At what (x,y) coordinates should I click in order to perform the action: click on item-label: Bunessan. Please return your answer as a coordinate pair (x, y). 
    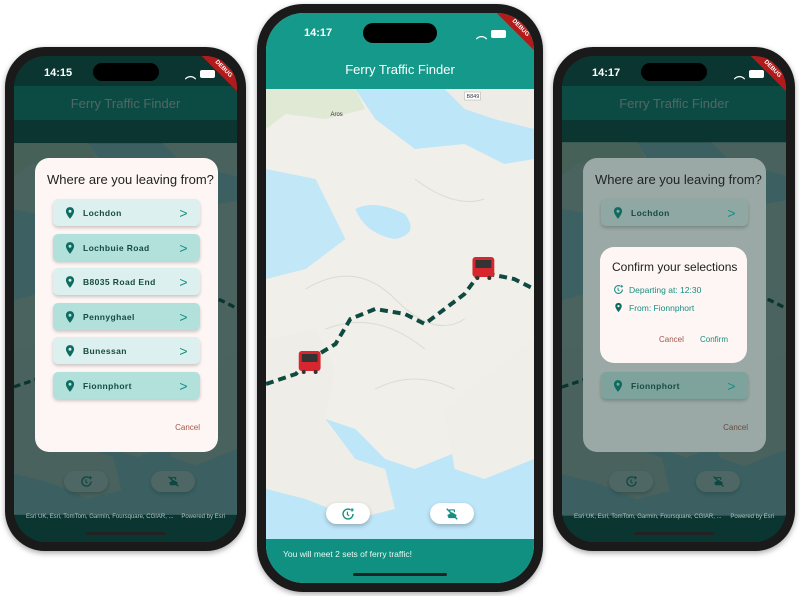
    Looking at the image, I should click on (105, 350).